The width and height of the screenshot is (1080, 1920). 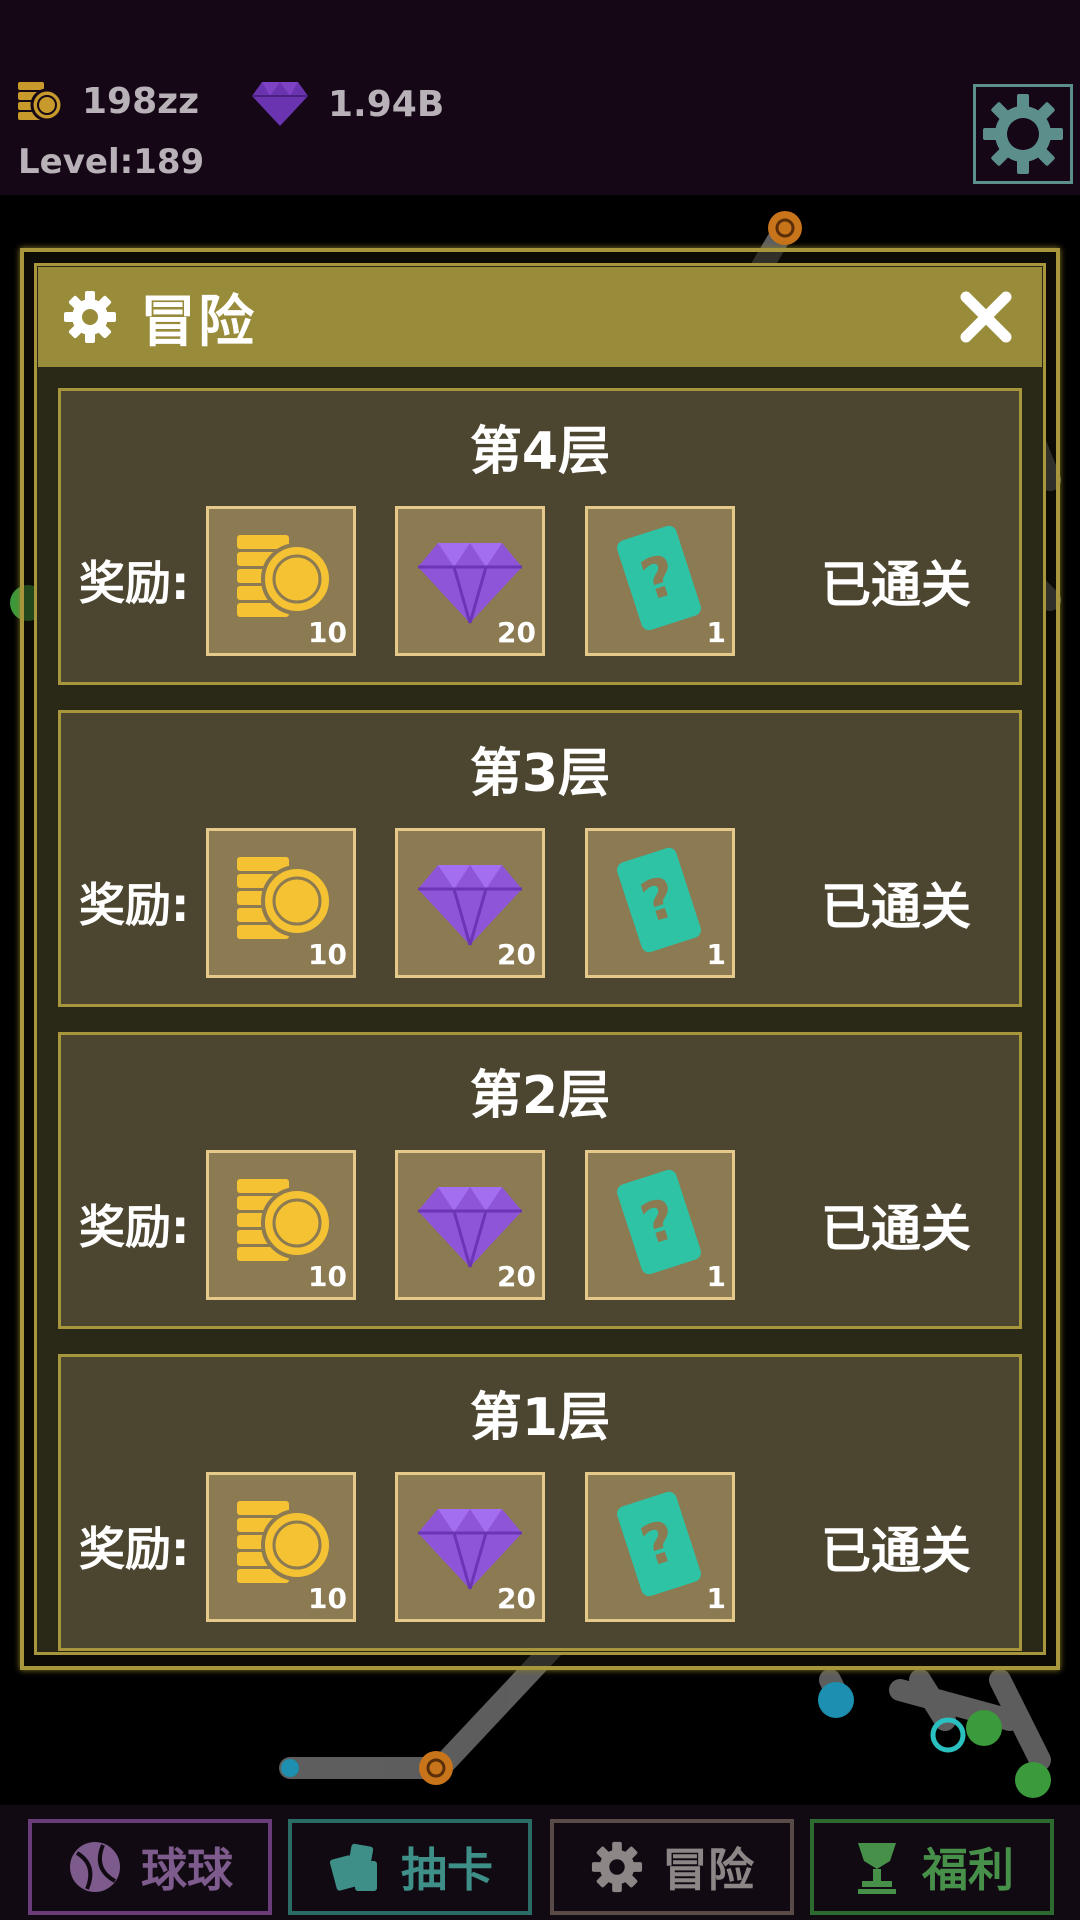 I want to click on close-icon, so click(x=986, y=317).